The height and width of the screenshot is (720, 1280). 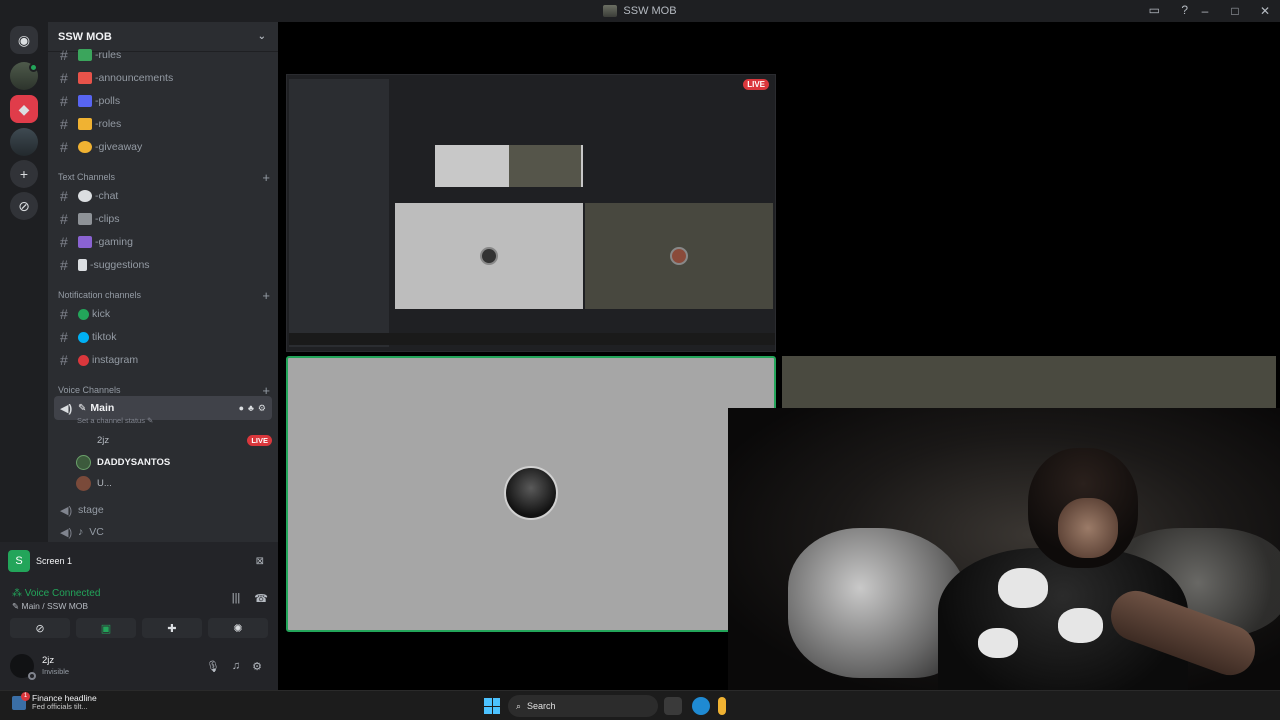 What do you see at coordinates (1205, 11) in the screenshot?
I see `minimize-button: –` at bounding box center [1205, 11].